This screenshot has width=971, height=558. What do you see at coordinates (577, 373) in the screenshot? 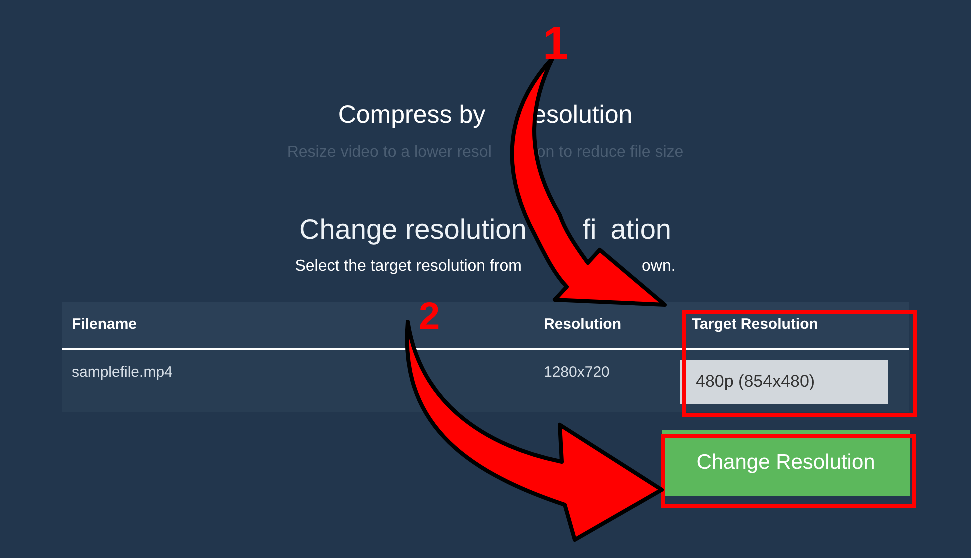
I see `table-cell-text: 1280x720` at bounding box center [577, 373].